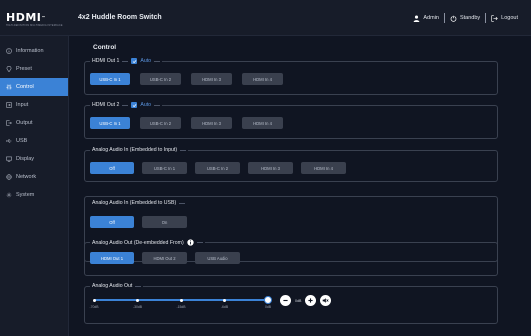  I want to click on sidebar-item-label: Control, so click(25, 87).